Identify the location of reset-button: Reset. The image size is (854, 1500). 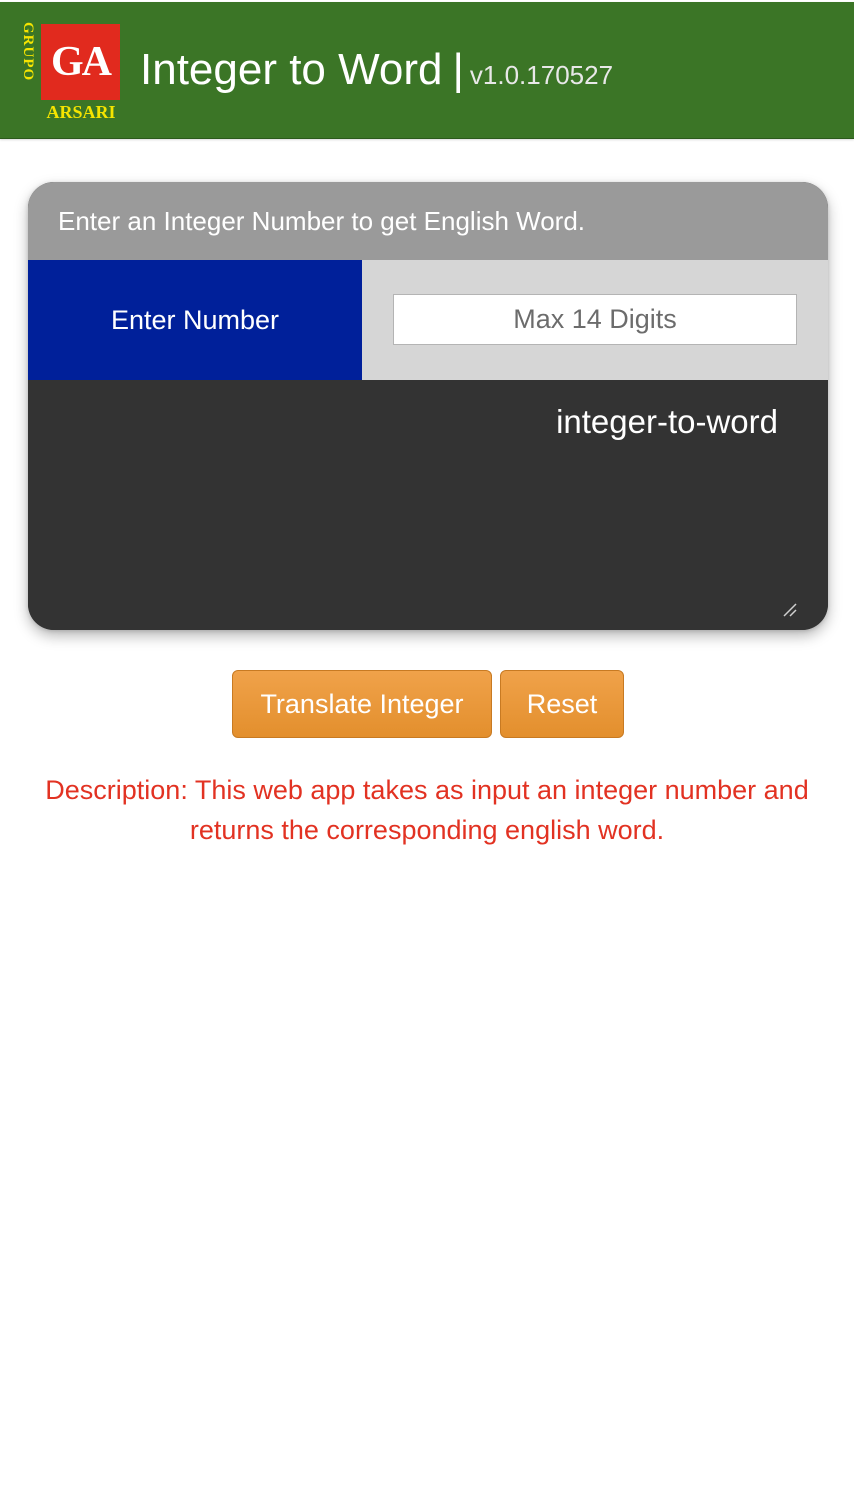
(562, 704).